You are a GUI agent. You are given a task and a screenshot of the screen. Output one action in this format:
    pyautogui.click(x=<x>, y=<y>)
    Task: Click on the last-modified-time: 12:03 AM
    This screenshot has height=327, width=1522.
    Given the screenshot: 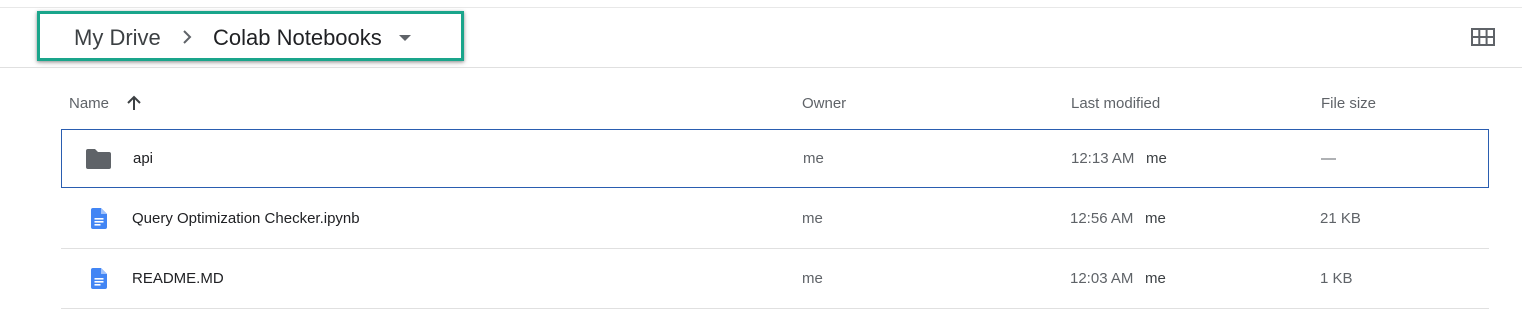 What is the action you would take?
    pyautogui.click(x=1102, y=278)
    